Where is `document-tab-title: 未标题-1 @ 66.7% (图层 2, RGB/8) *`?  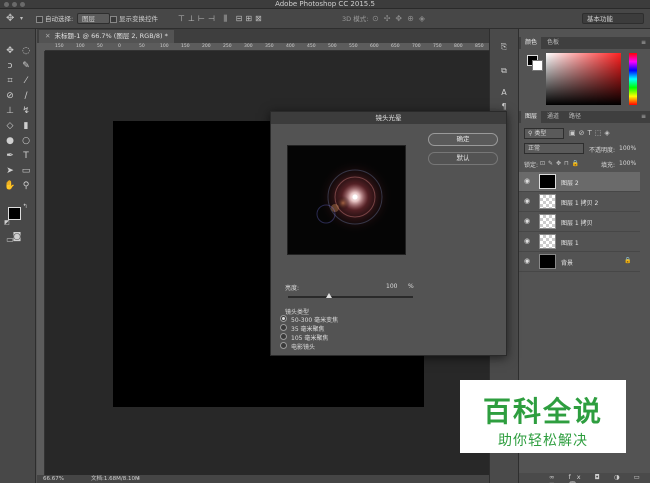
document-tab-title: 未标题-1 @ 66.7% (图层 2, RGB/8) * is located at coordinates (111, 36).